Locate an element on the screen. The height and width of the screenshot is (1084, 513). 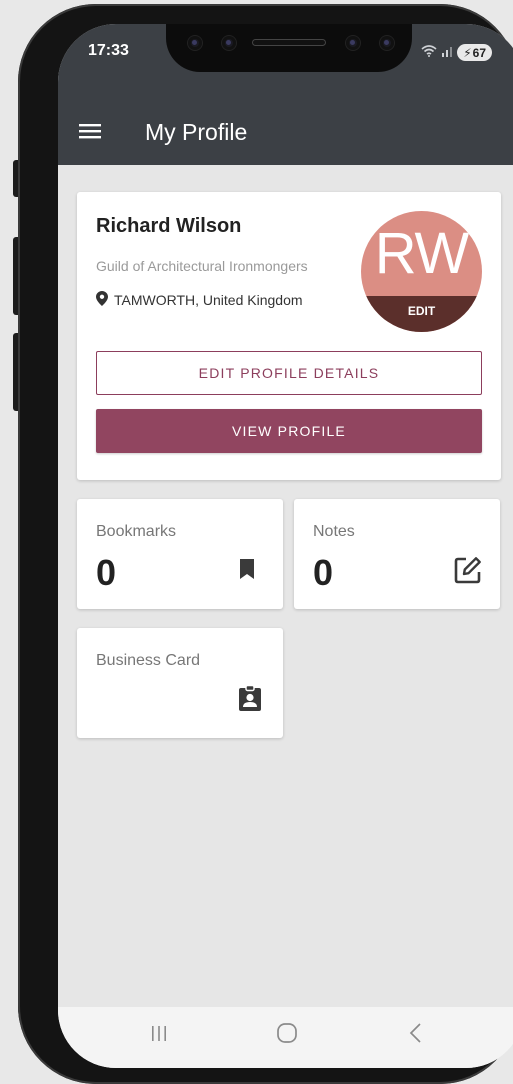
bookmarks-label: Bookmarks is located at coordinates (136, 531).